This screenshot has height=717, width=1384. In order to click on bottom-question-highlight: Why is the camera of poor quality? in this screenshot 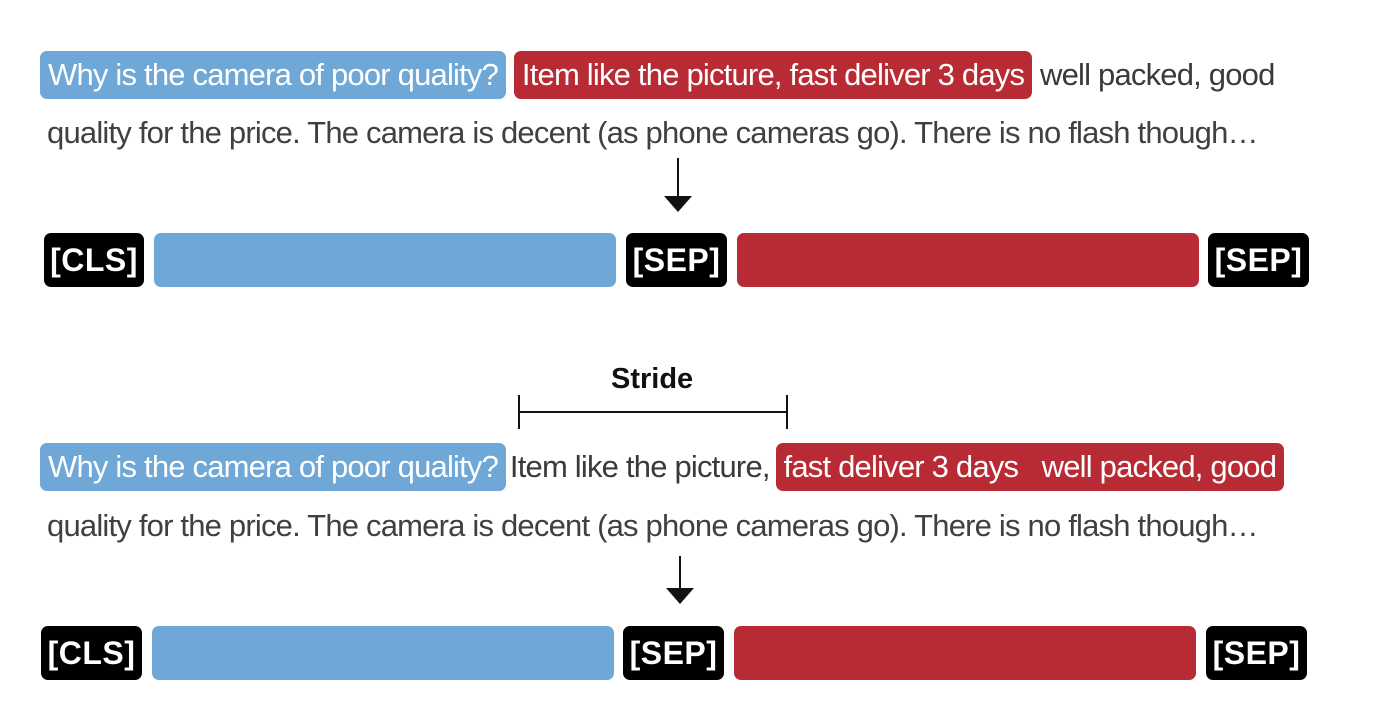, I will do `click(273, 467)`.